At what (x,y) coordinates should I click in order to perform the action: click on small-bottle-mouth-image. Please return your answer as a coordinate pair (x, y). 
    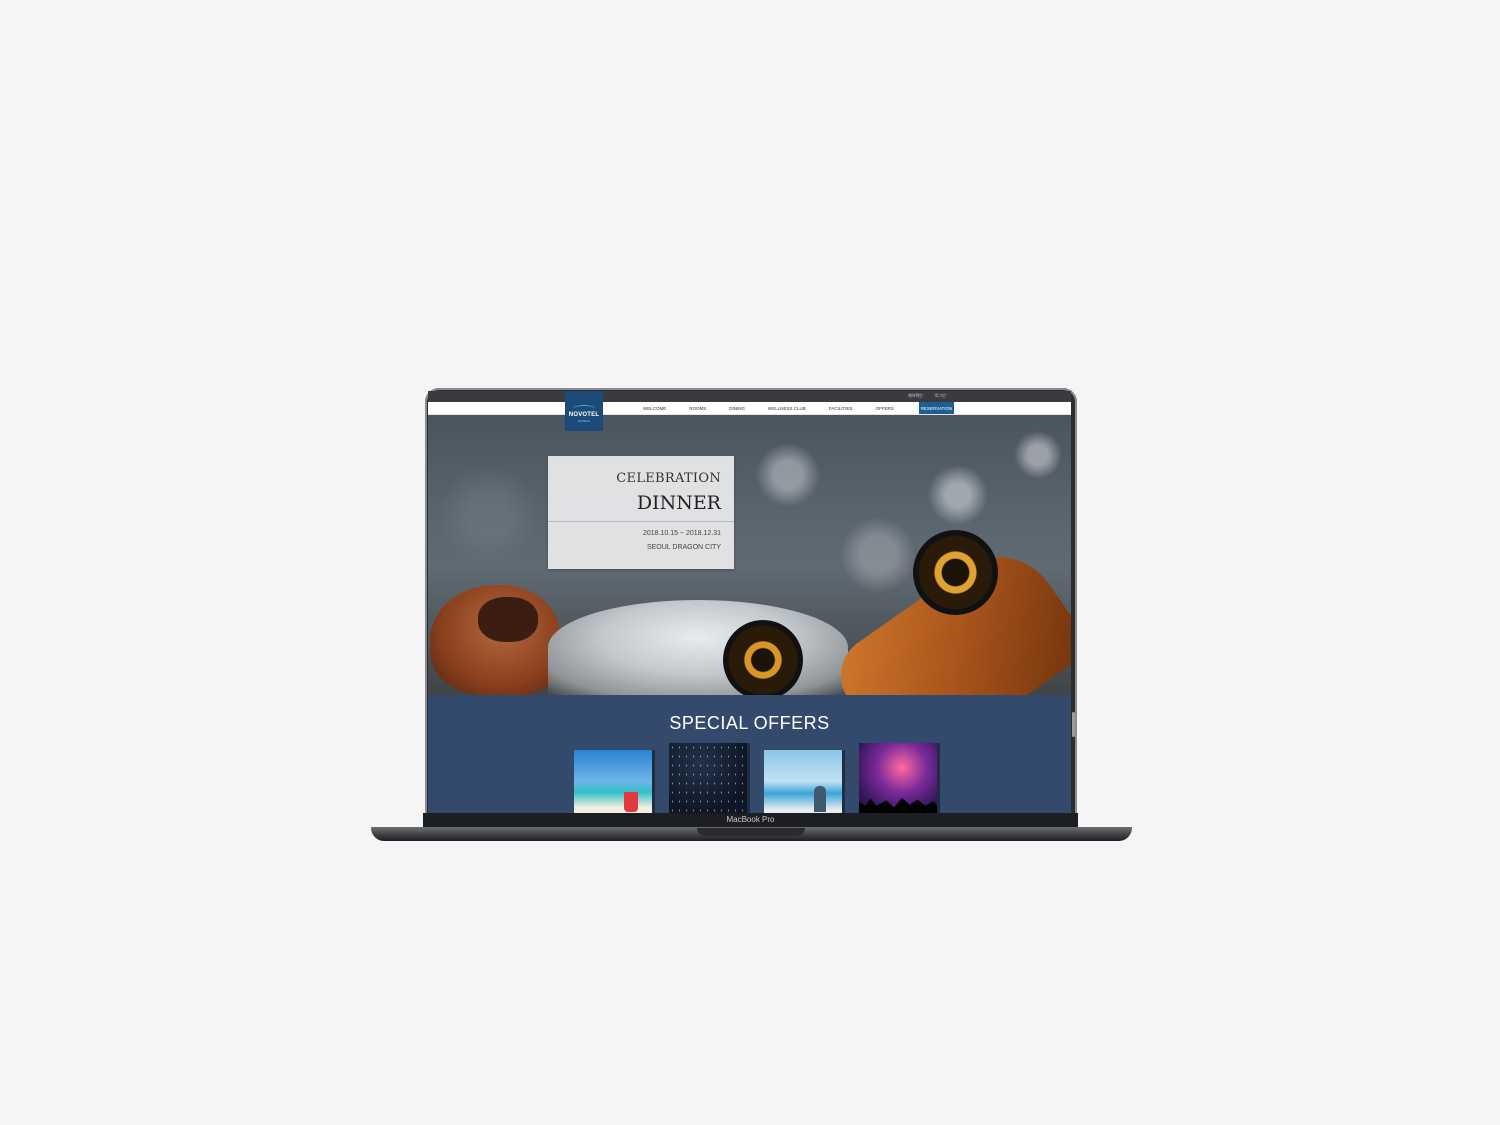
    Looking at the image, I should click on (763, 660).